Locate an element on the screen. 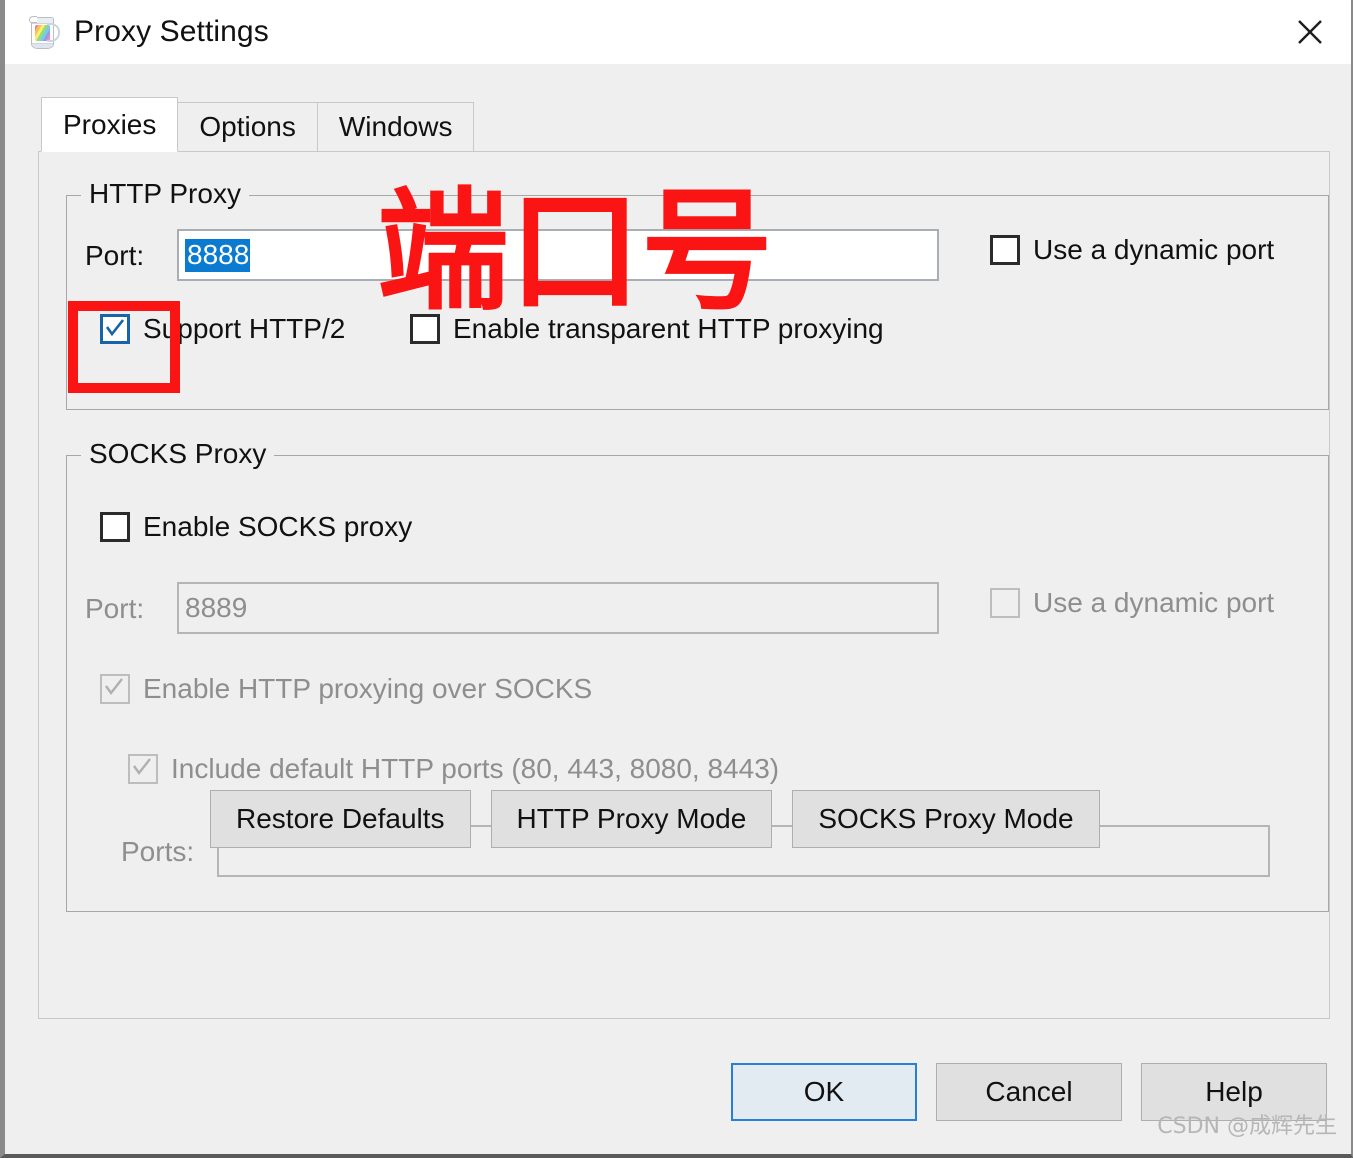  window-titlebar: Proxy Settings is located at coordinates (678, 32).